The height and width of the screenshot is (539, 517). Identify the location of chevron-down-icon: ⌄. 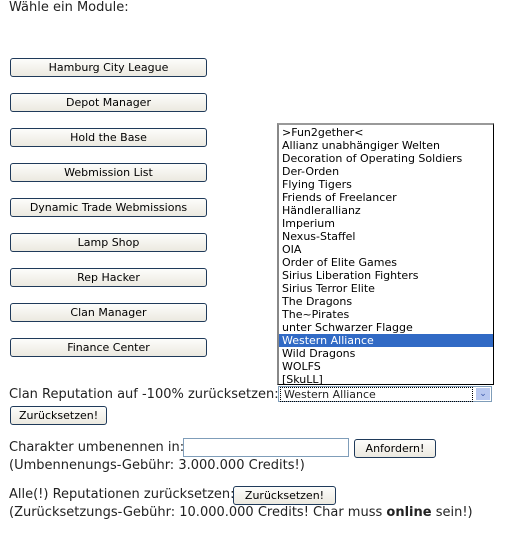
(483, 394).